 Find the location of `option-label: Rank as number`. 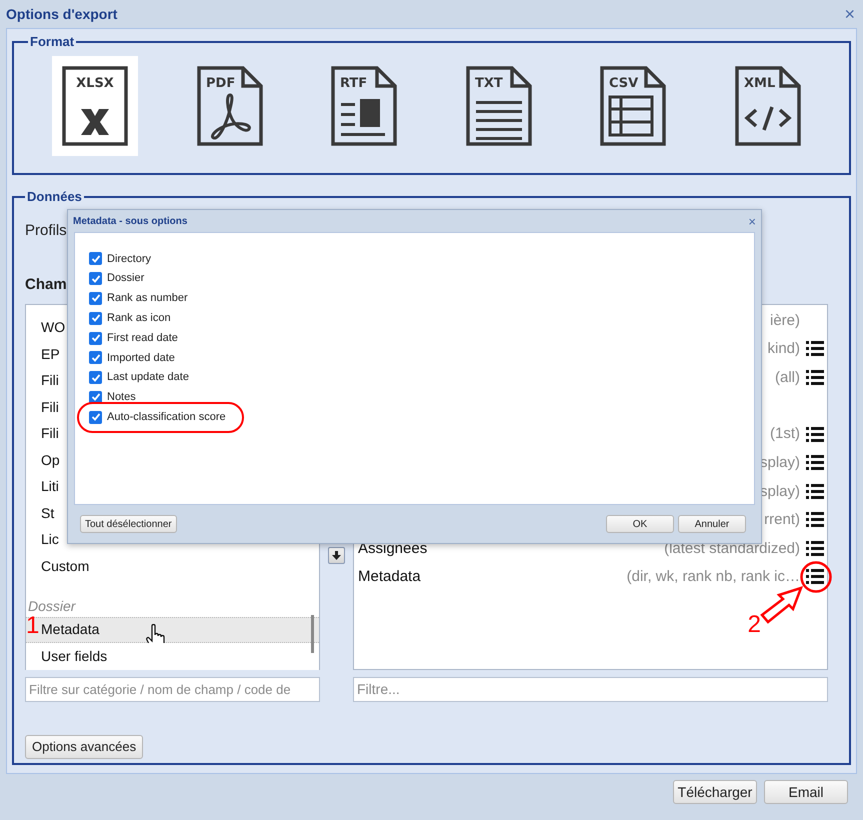

option-label: Rank as number is located at coordinates (147, 298).